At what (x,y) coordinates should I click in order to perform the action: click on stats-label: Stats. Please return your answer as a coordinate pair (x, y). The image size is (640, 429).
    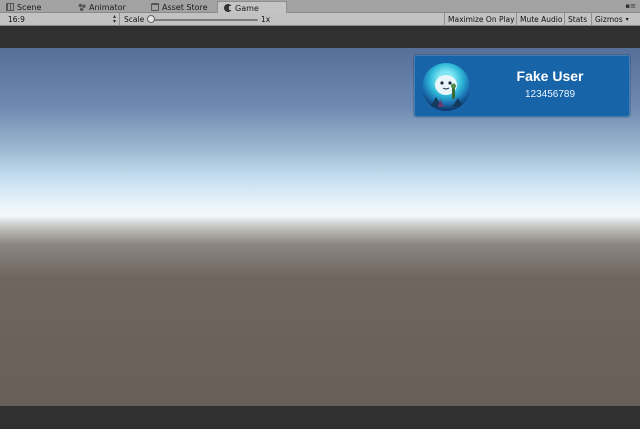
    Looking at the image, I should click on (578, 19).